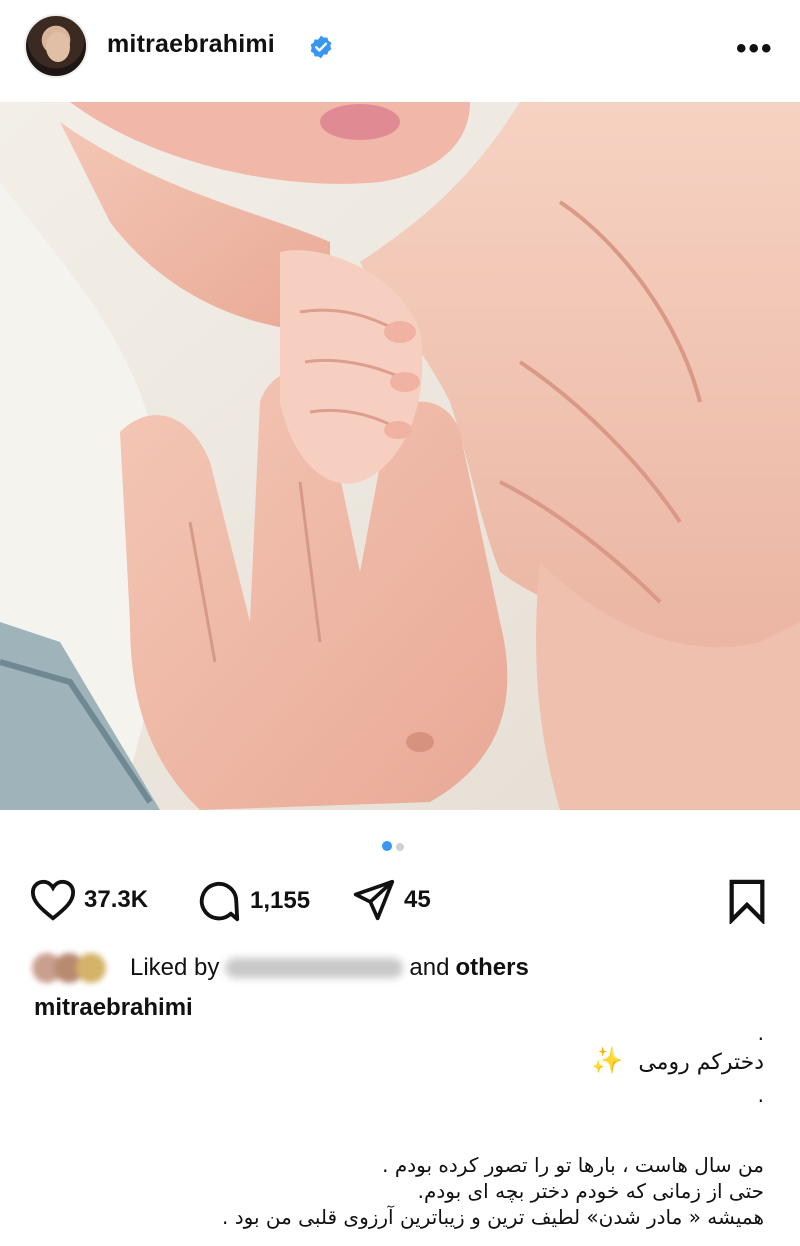  I want to click on username: mitraebrahimi, so click(191, 44).